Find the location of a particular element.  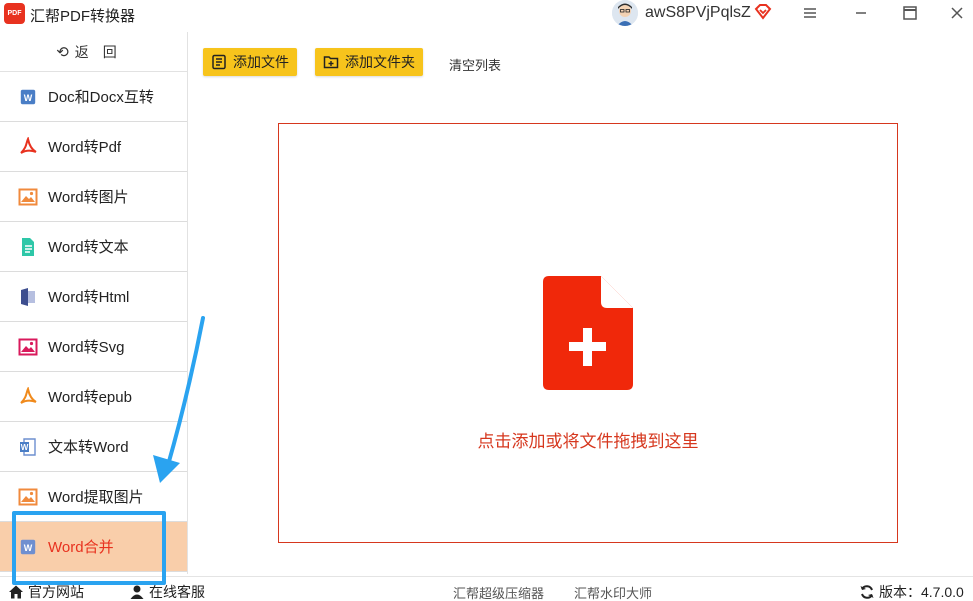

watermark-link: 汇帮水印大师 is located at coordinates (613, 592).